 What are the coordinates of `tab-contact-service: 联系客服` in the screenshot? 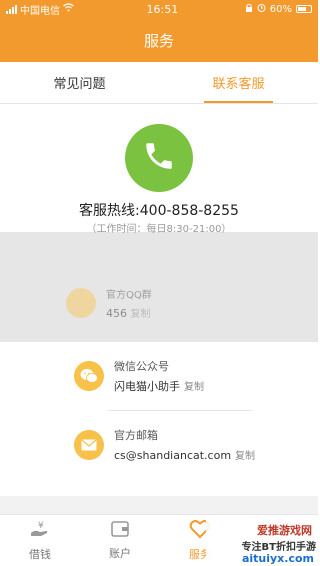 It's located at (238, 82).